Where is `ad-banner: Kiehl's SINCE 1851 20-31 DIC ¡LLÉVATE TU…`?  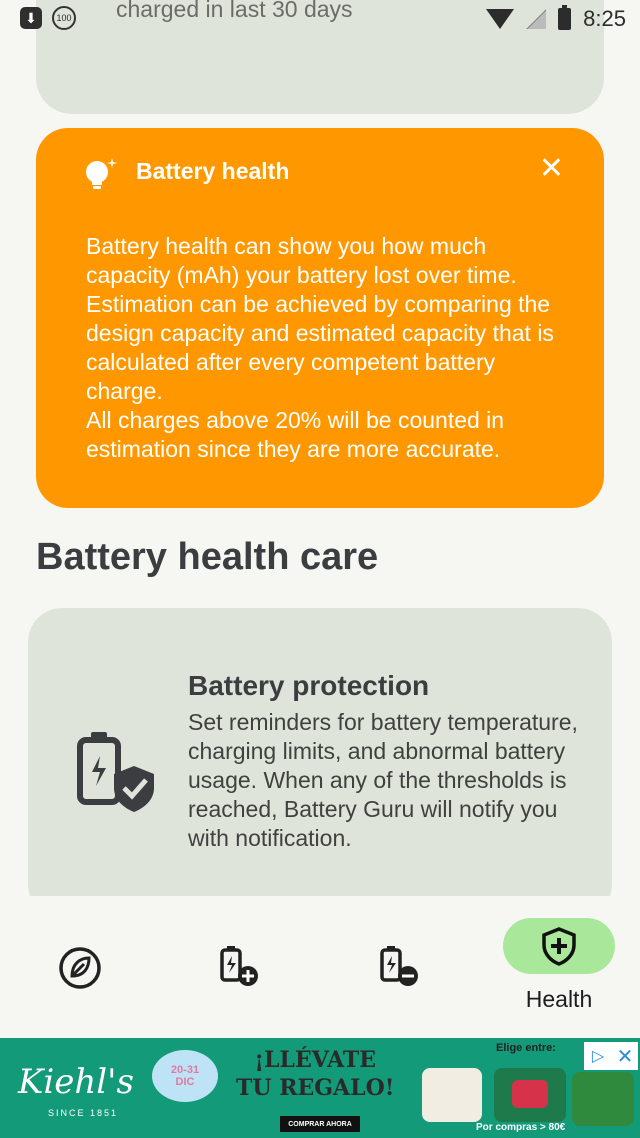
ad-banner: Kiehl's SINCE 1851 20-31 DIC ¡LLÉVATE TU… is located at coordinates (320, 1088).